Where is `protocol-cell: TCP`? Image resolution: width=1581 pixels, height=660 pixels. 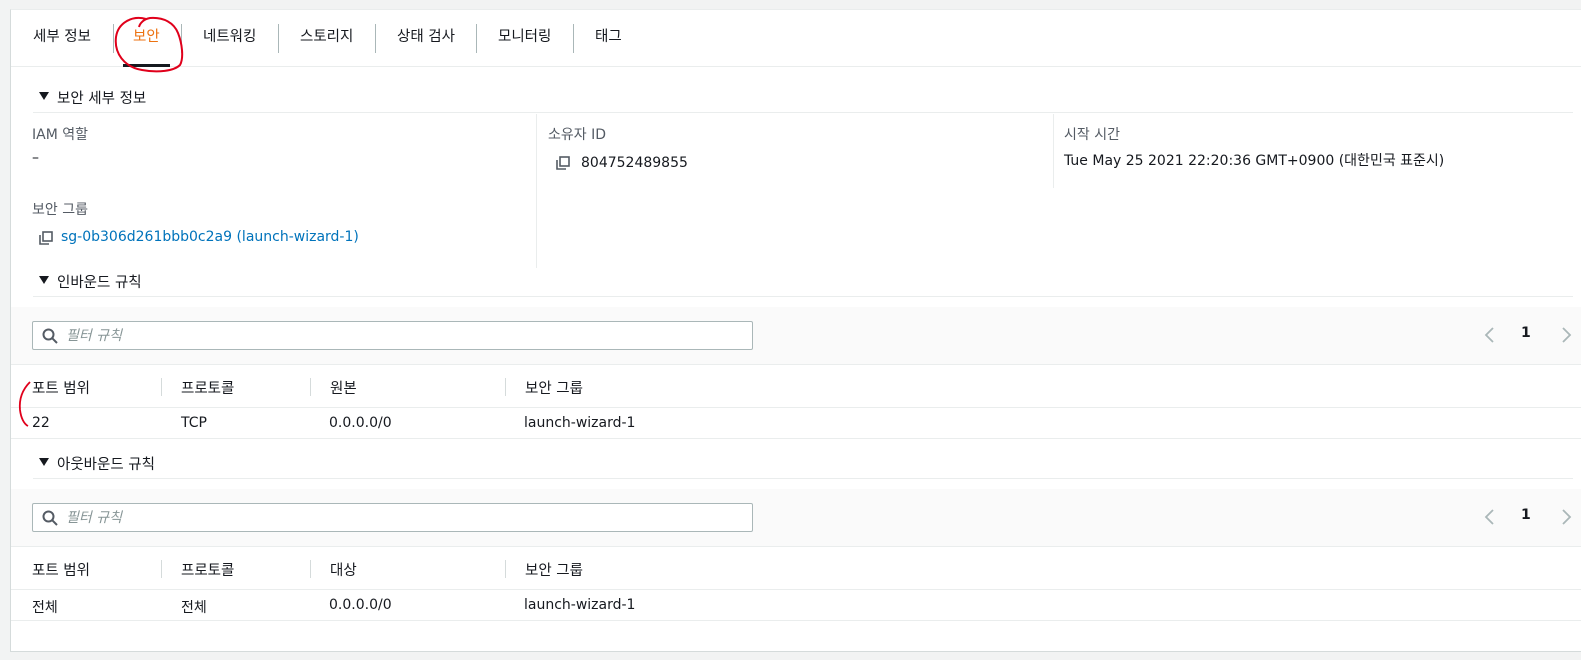
protocol-cell: TCP is located at coordinates (194, 423).